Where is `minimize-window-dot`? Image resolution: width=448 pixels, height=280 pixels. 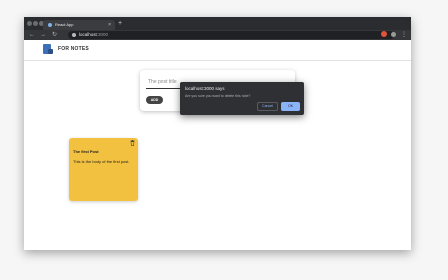 minimize-window-dot is located at coordinates (35, 23).